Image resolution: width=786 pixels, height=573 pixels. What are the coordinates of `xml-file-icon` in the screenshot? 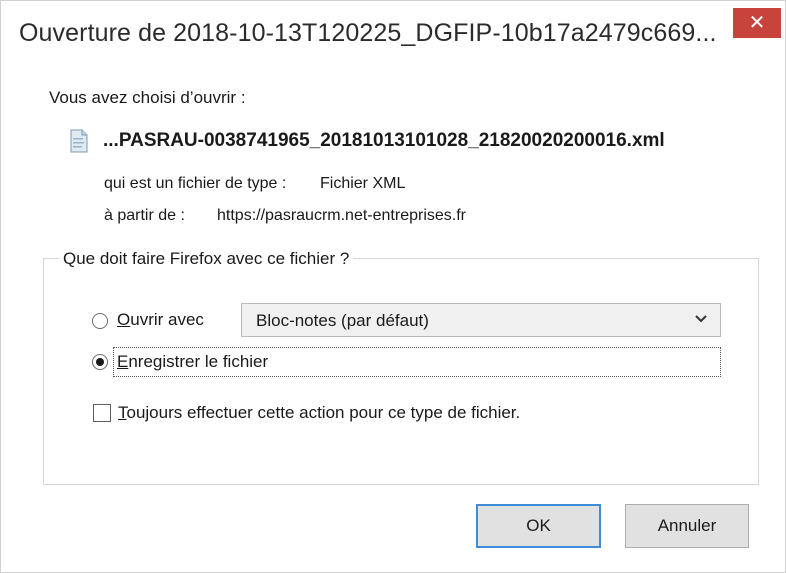 It's located at (79, 141).